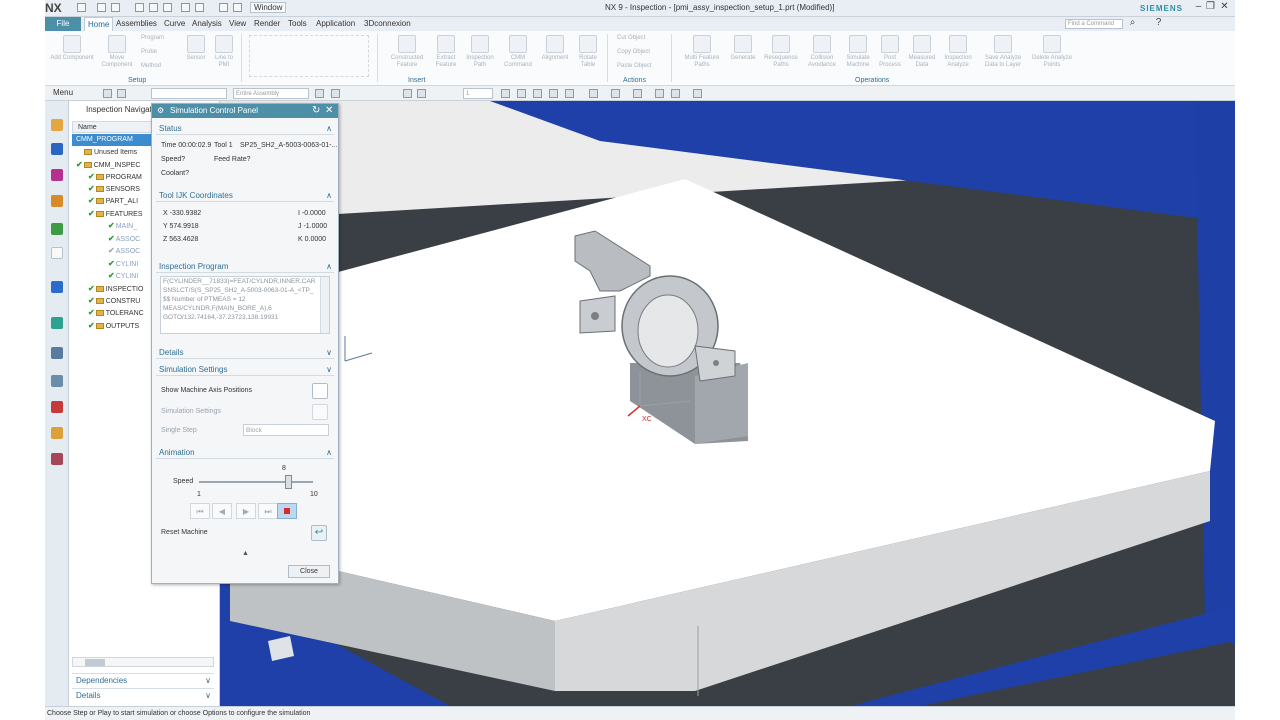 The height and width of the screenshot is (720, 1280). I want to click on assembly-scope-select: Entire Assembly, so click(271, 93).